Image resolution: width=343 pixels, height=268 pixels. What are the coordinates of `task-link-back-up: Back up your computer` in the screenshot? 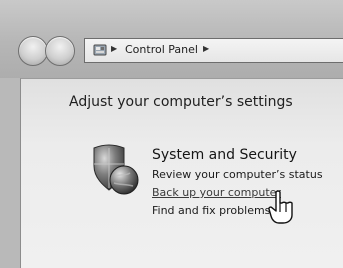 It's located at (216, 192).